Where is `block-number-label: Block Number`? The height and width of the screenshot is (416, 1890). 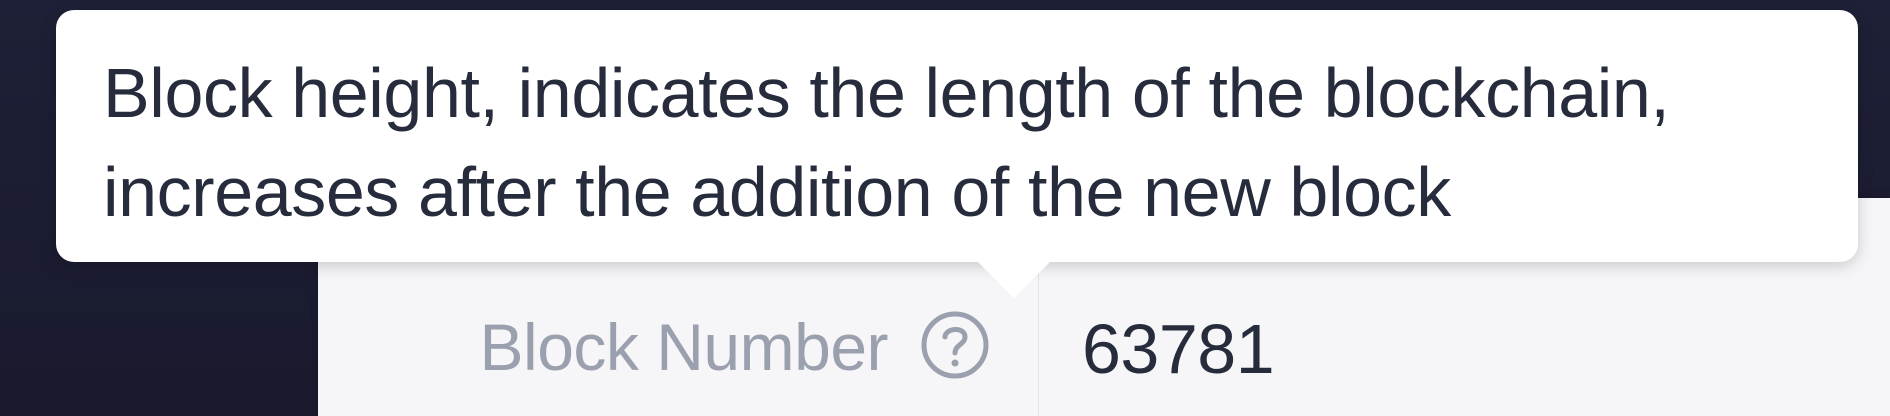
block-number-label: Block Number is located at coordinates (684, 347).